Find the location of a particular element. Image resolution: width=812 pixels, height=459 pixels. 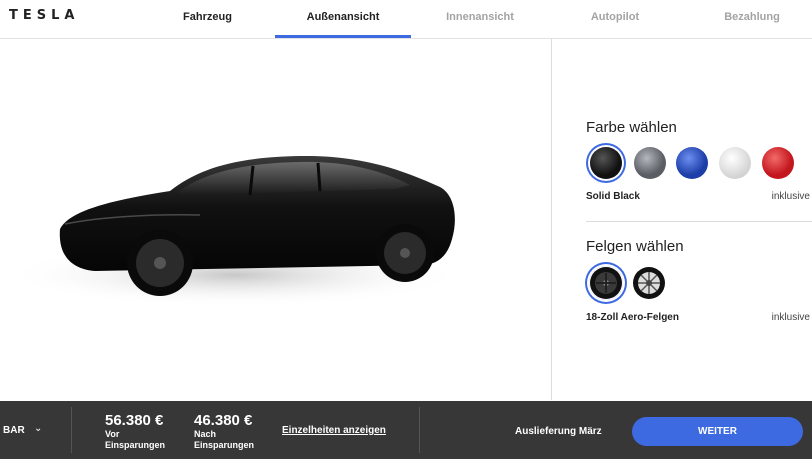

price-before-savings: 56.380 € is located at coordinates (134, 420).